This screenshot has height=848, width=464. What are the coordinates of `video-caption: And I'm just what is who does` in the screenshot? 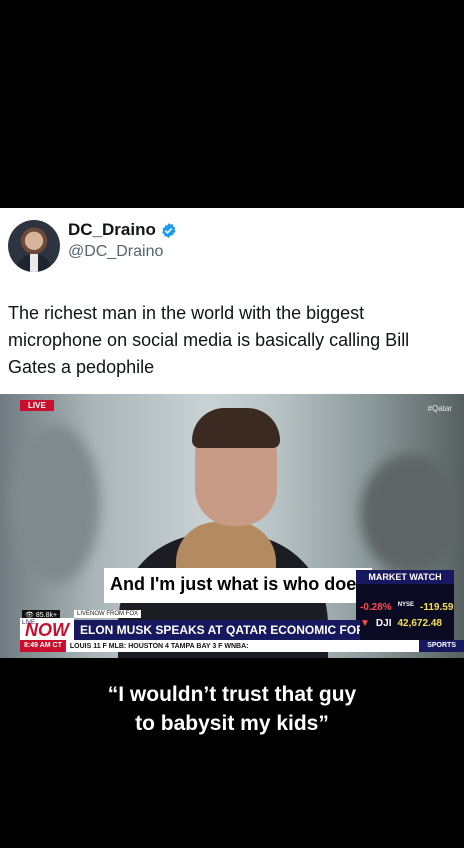 It's located at (238, 585).